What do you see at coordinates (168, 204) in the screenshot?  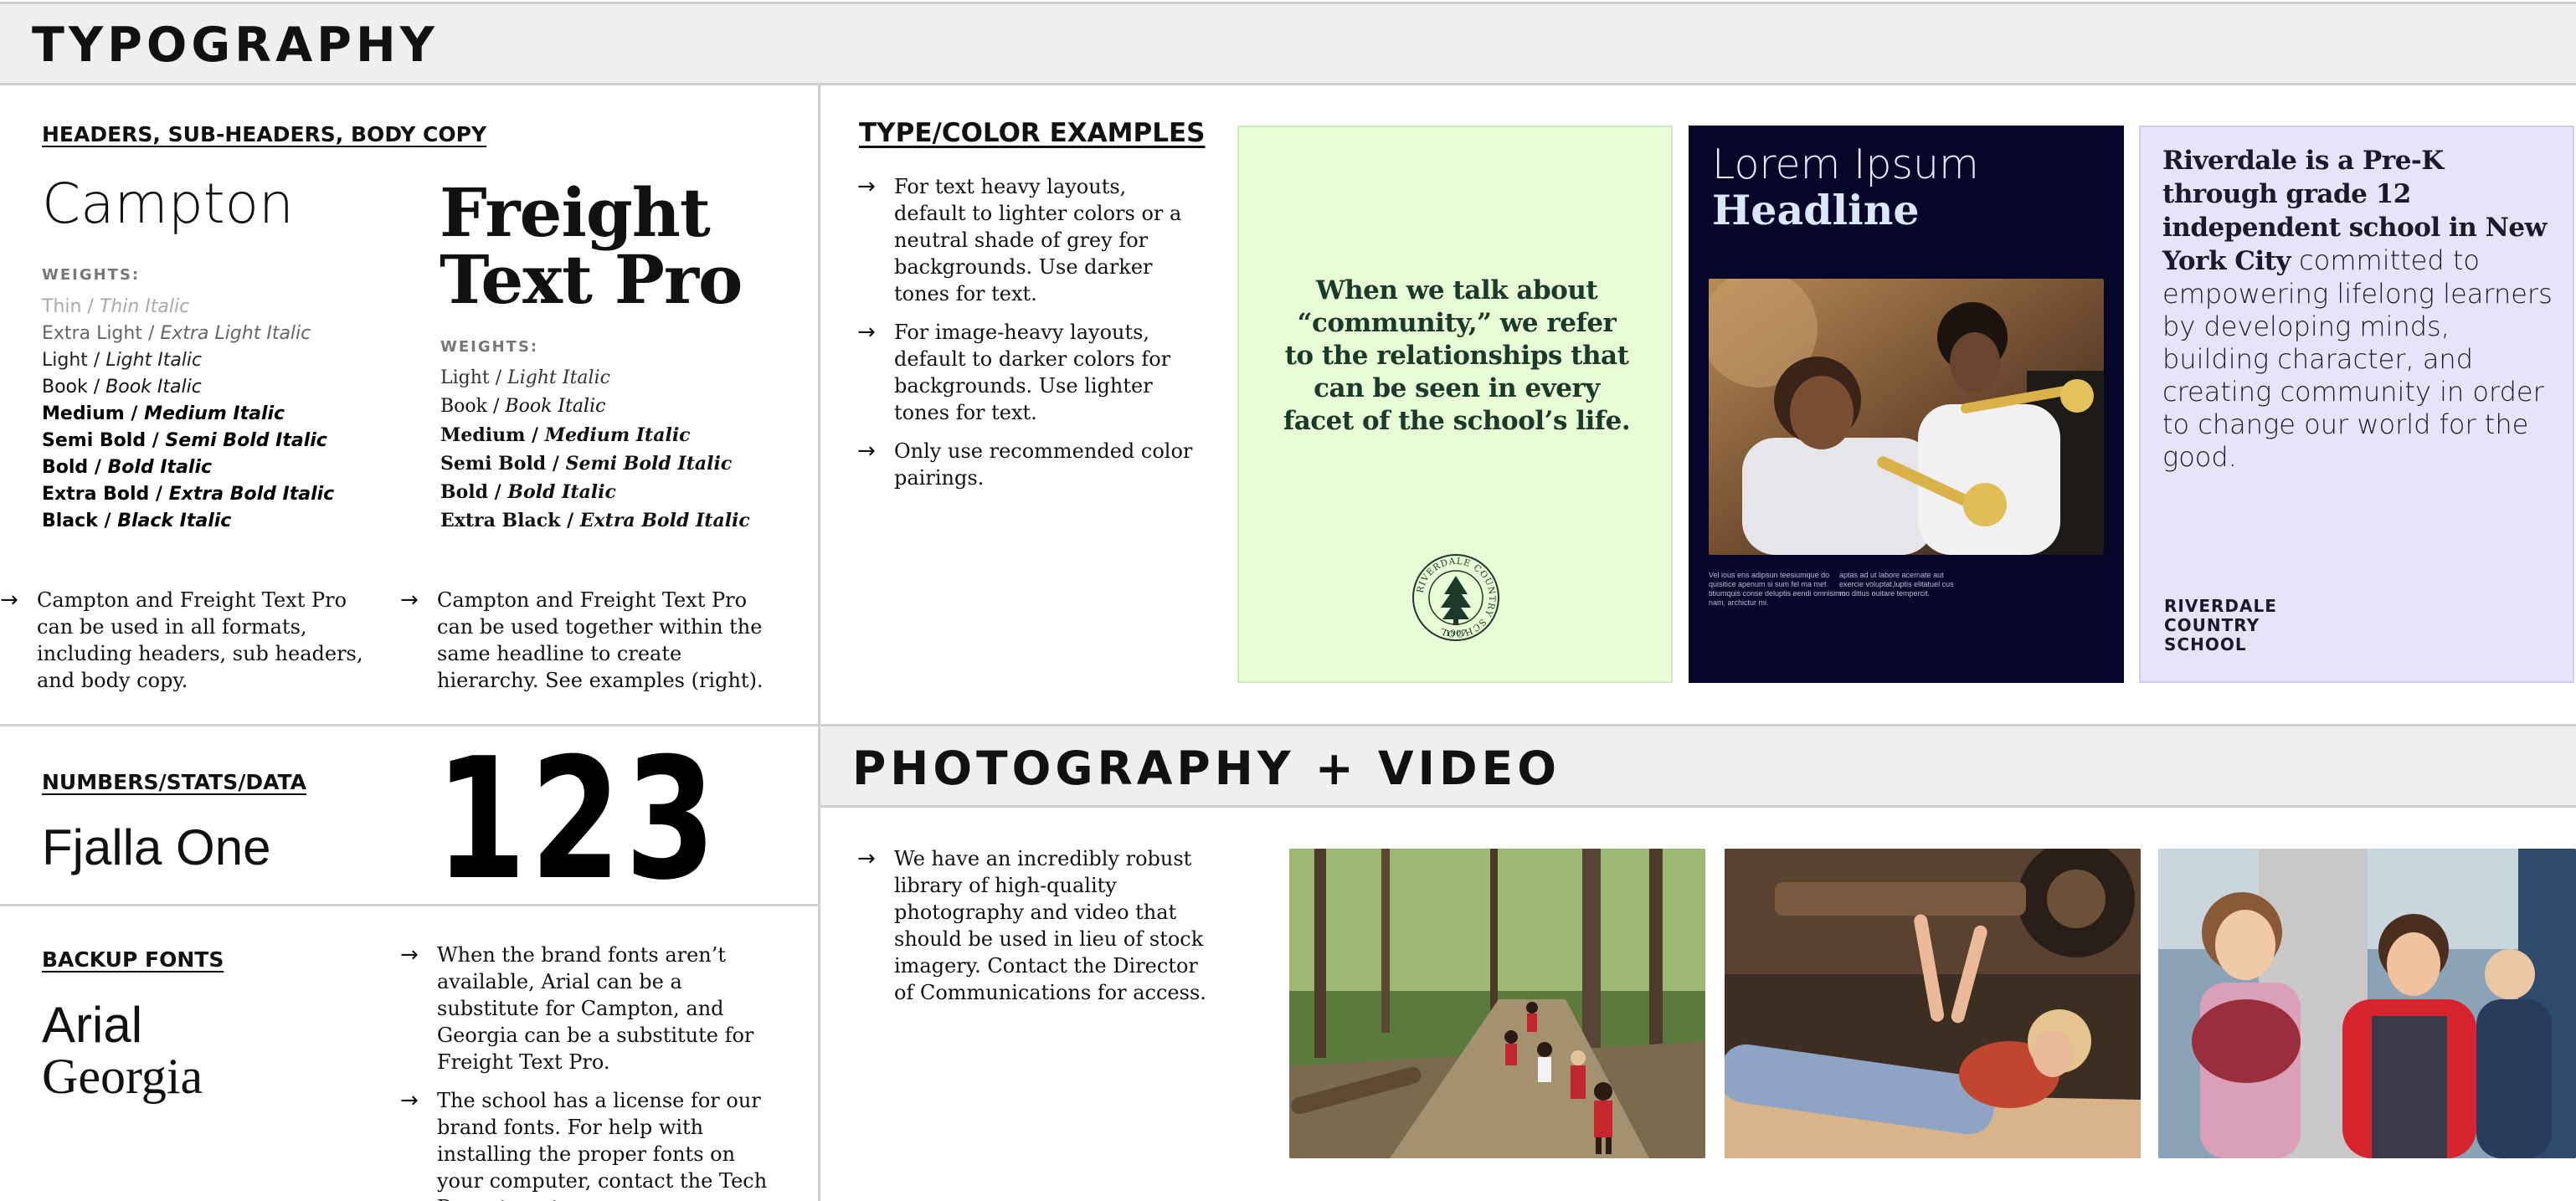 I see `campton-name: Campton` at bounding box center [168, 204].